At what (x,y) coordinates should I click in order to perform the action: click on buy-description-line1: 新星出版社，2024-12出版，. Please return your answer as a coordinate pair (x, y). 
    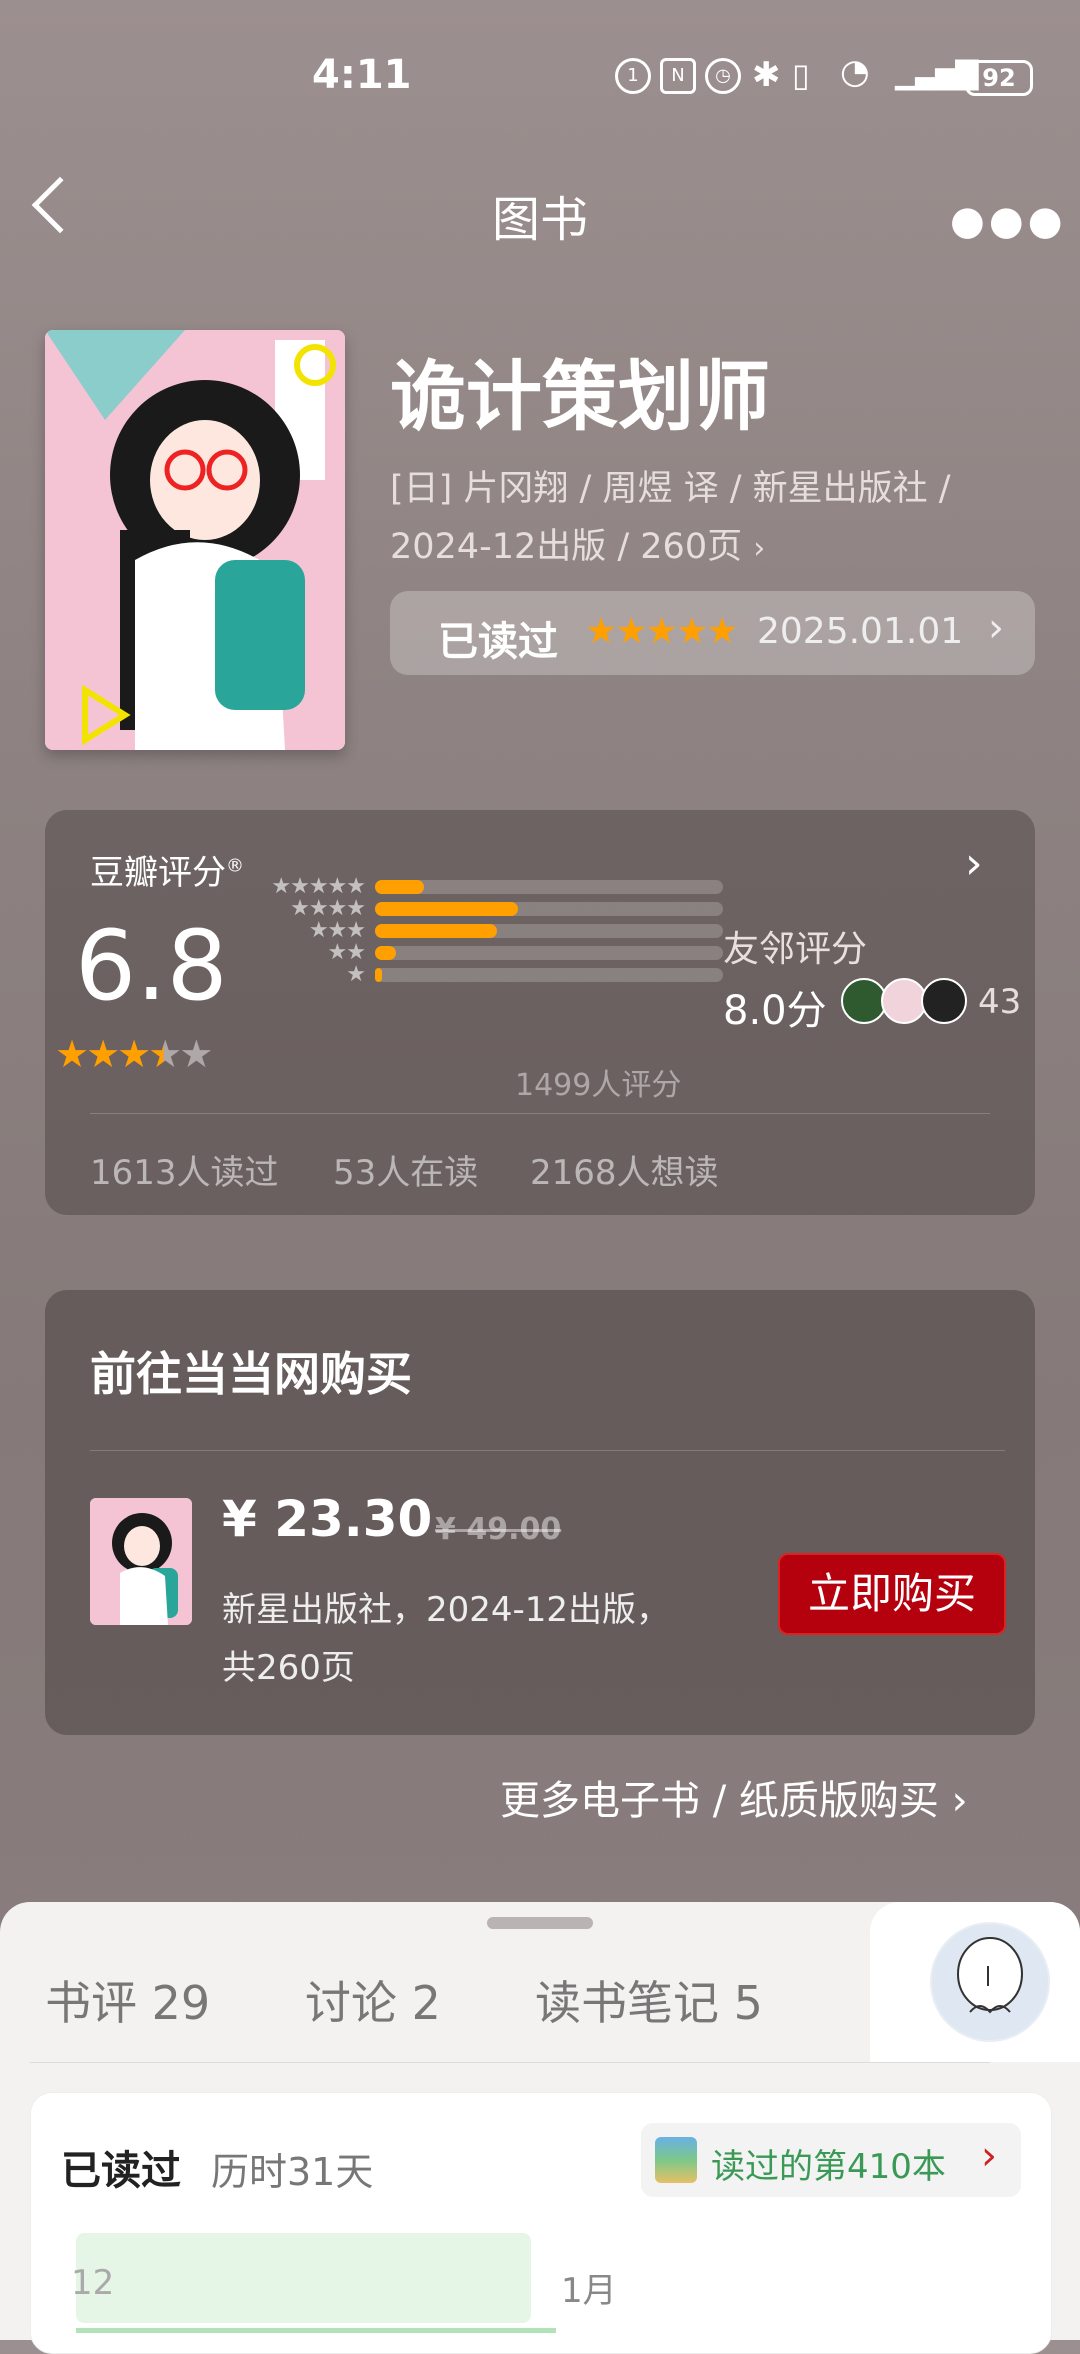
    Looking at the image, I should click on (446, 1610).